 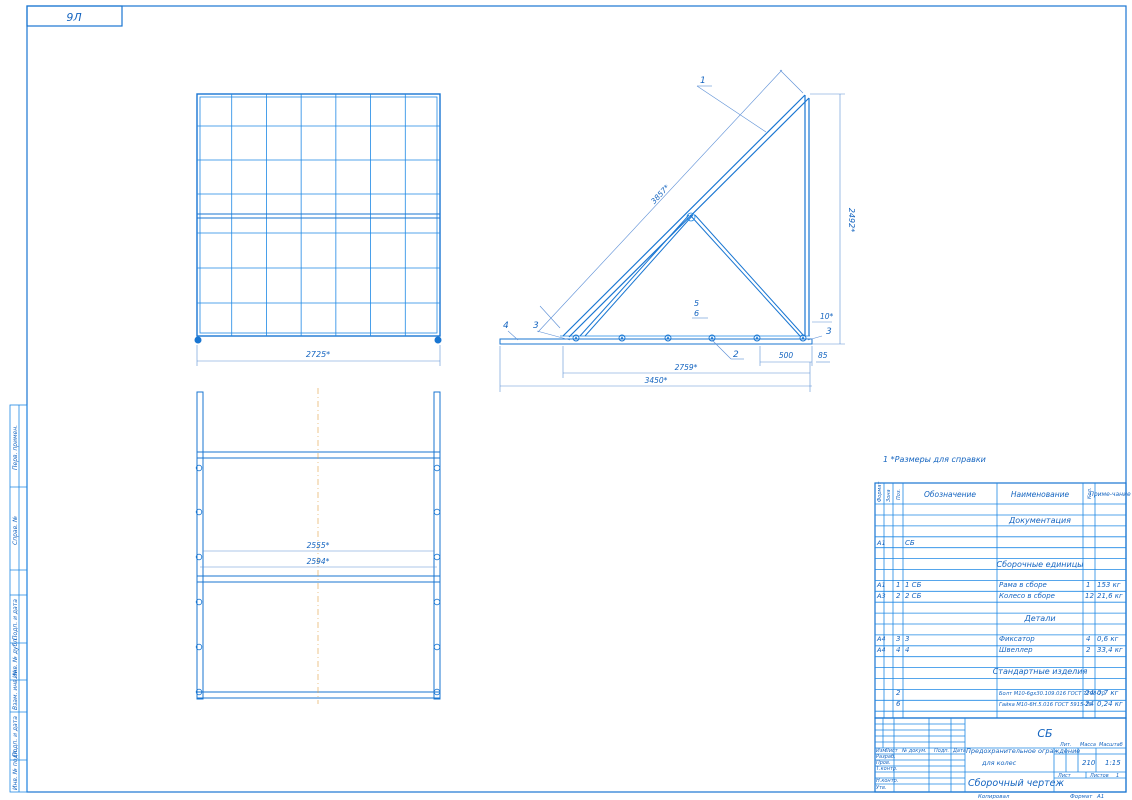 I want to click on spec-r2-format: А3, so click(x=881, y=596).